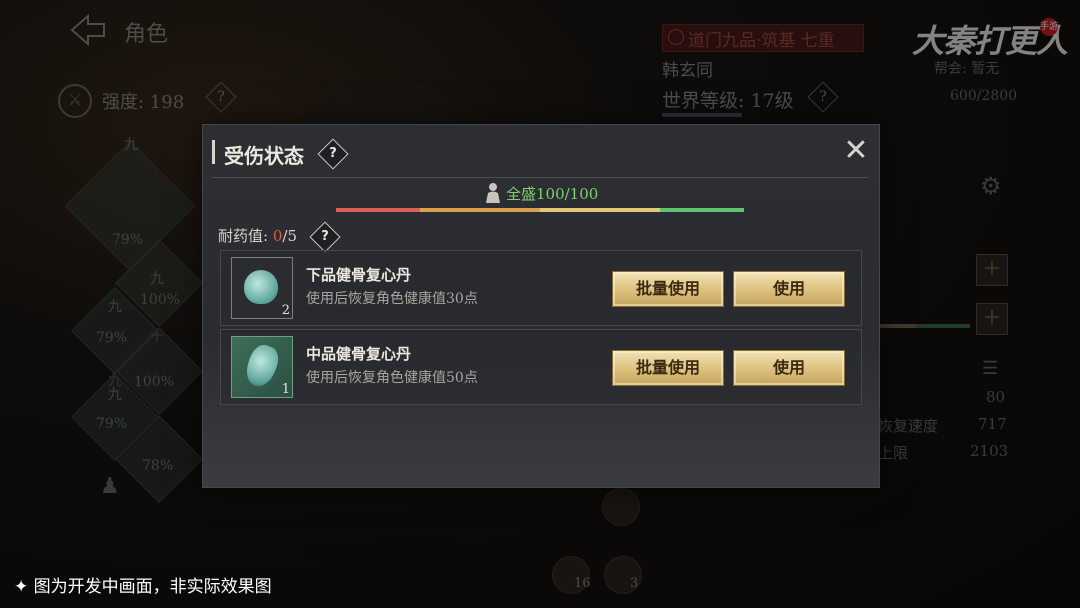 This screenshot has width=1080, height=608. Describe the element at coordinates (289, 236) in the screenshot. I see `tolerance-max: /5` at that location.